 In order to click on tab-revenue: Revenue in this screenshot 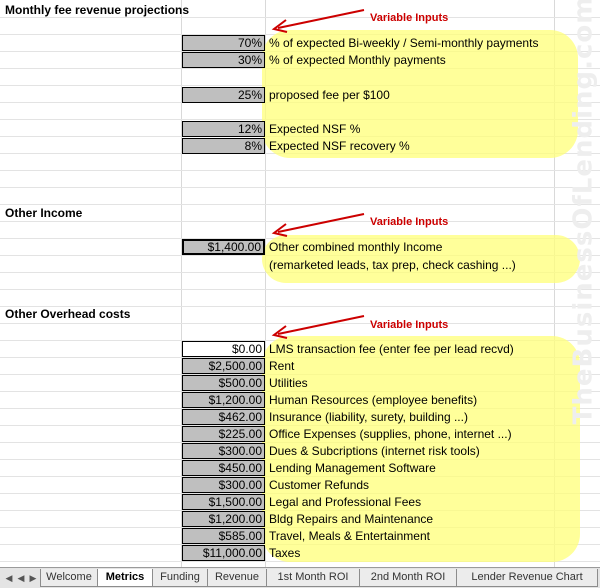, I will do `click(237, 578)`.